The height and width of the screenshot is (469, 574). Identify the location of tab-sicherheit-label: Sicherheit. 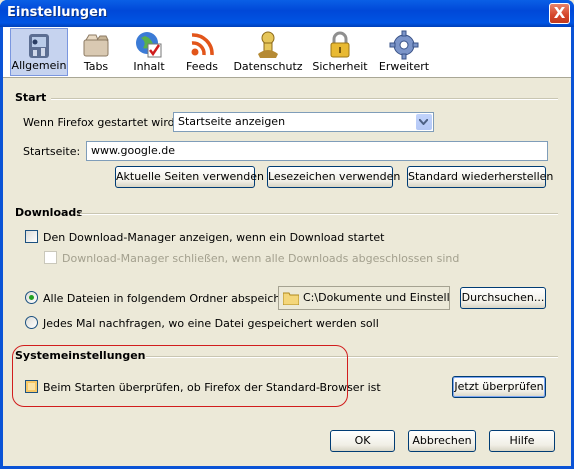
(340, 66).